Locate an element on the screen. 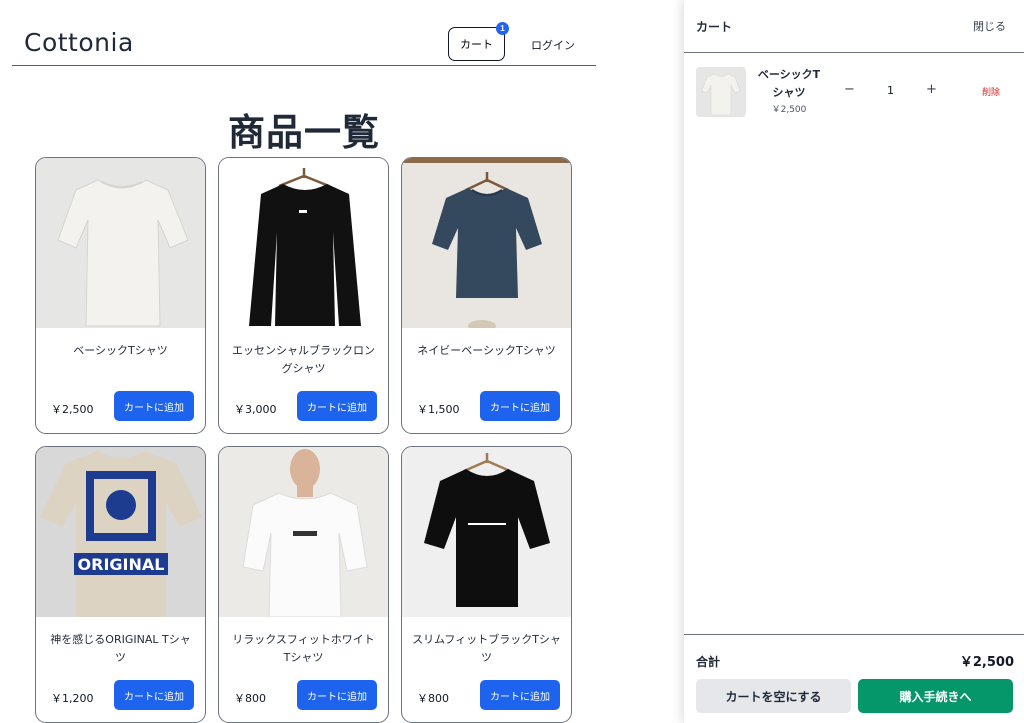  product-price: ￥1,200 is located at coordinates (72, 698).